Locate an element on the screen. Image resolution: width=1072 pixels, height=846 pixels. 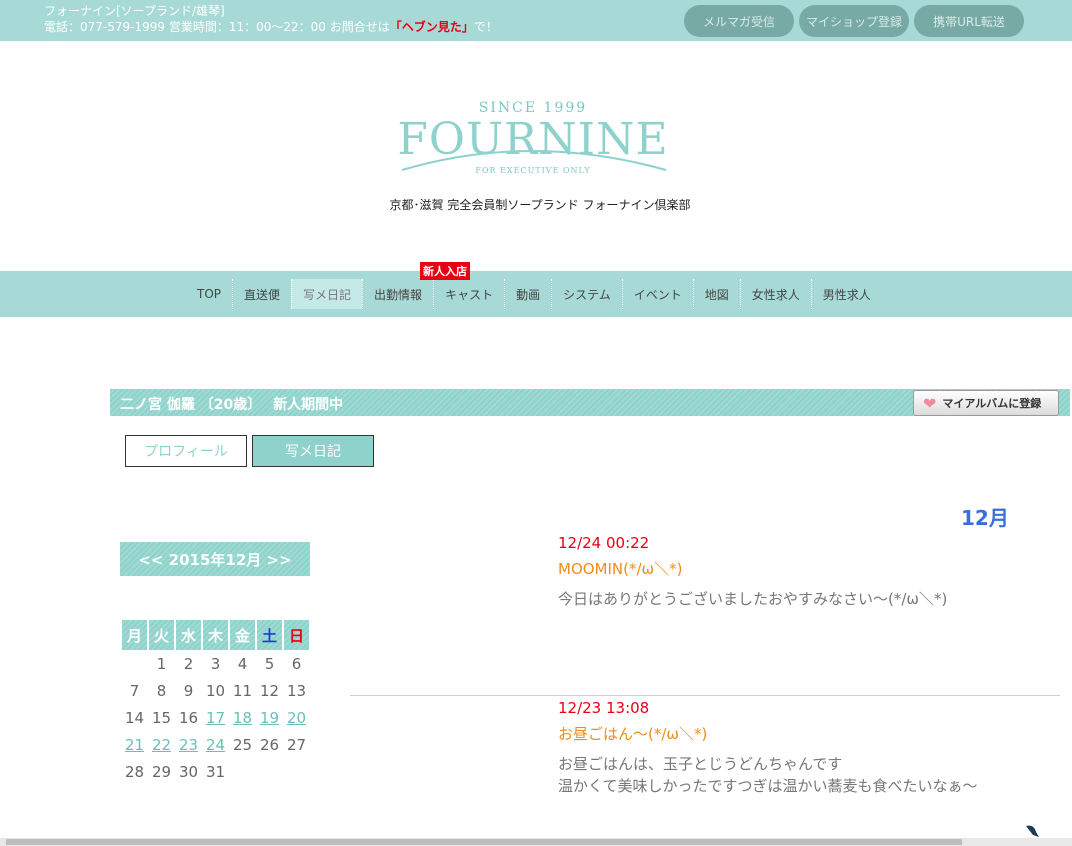
nav-item-photo-diary: 写メ日記 is located at coordinates (327, 294).